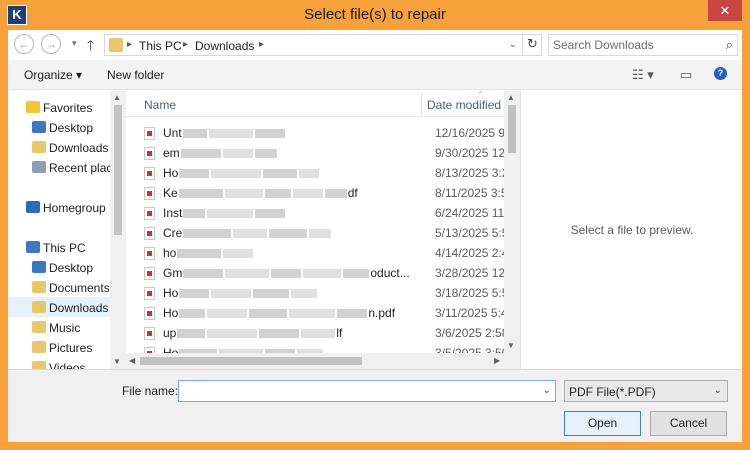 The image size is (750, 450). What do you see at coordinates (39, 267) in the screenshot?
I see `desktop-icon` at bounding box center [39, 267].